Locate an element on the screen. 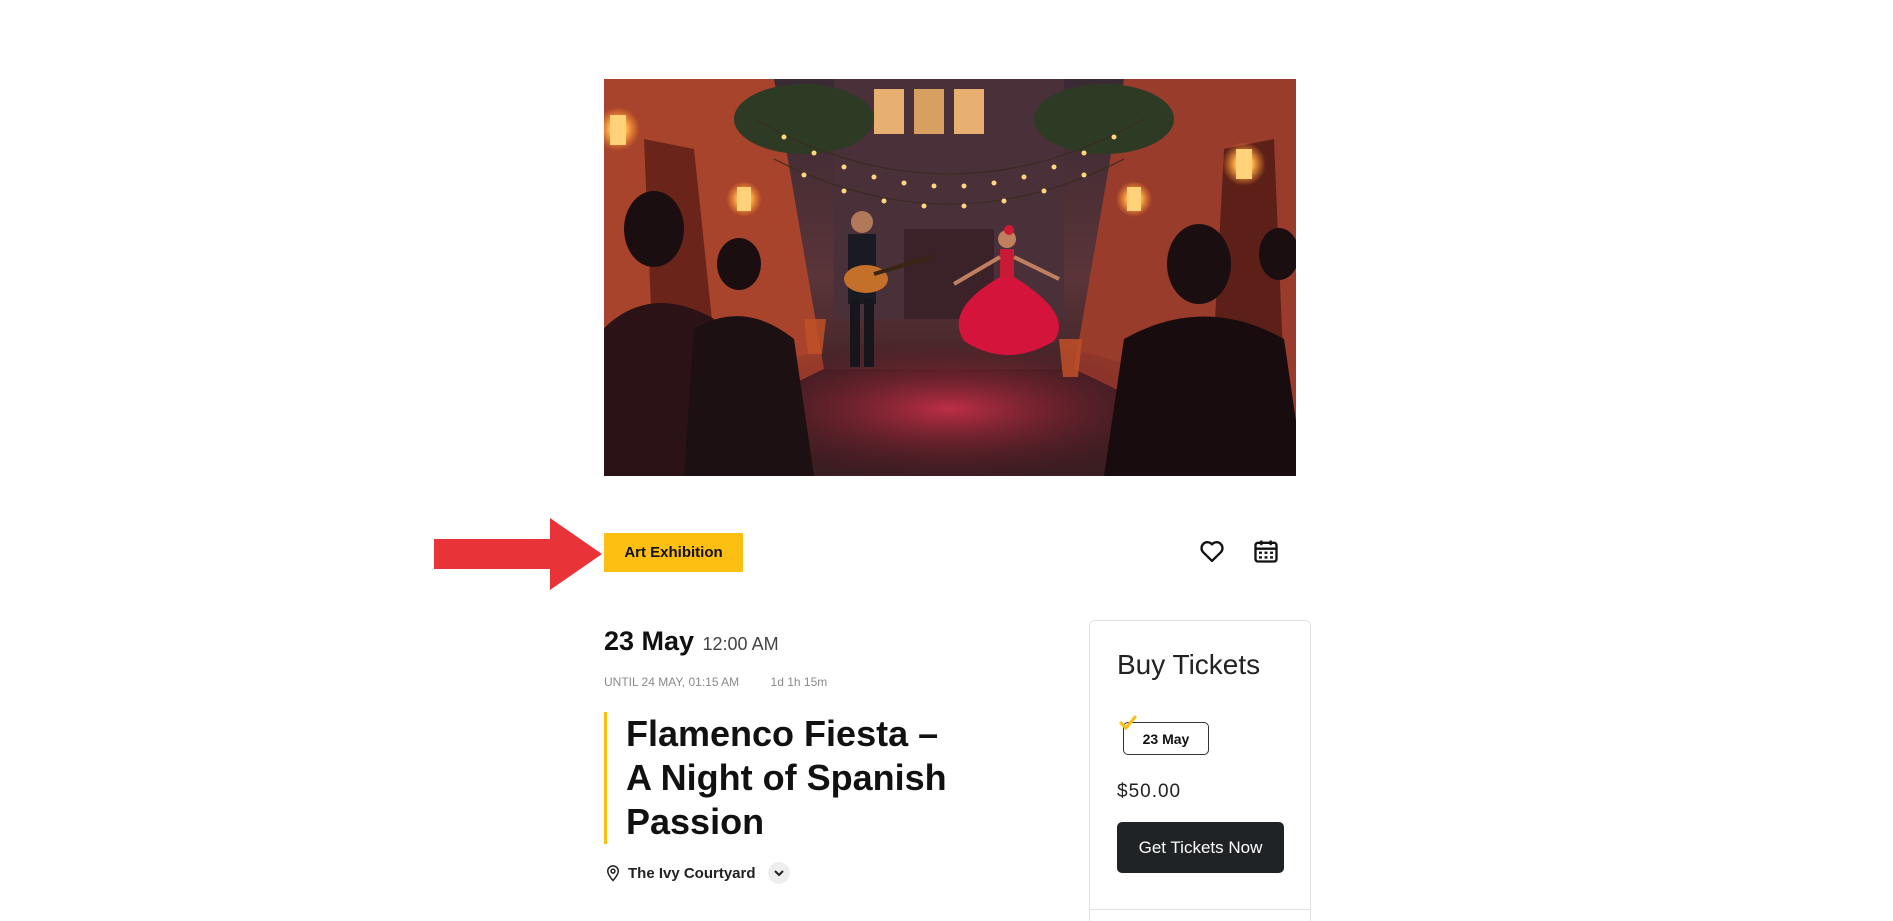 The image size is (1893, 921). location-expand-button is located at coordinates (778, 873).